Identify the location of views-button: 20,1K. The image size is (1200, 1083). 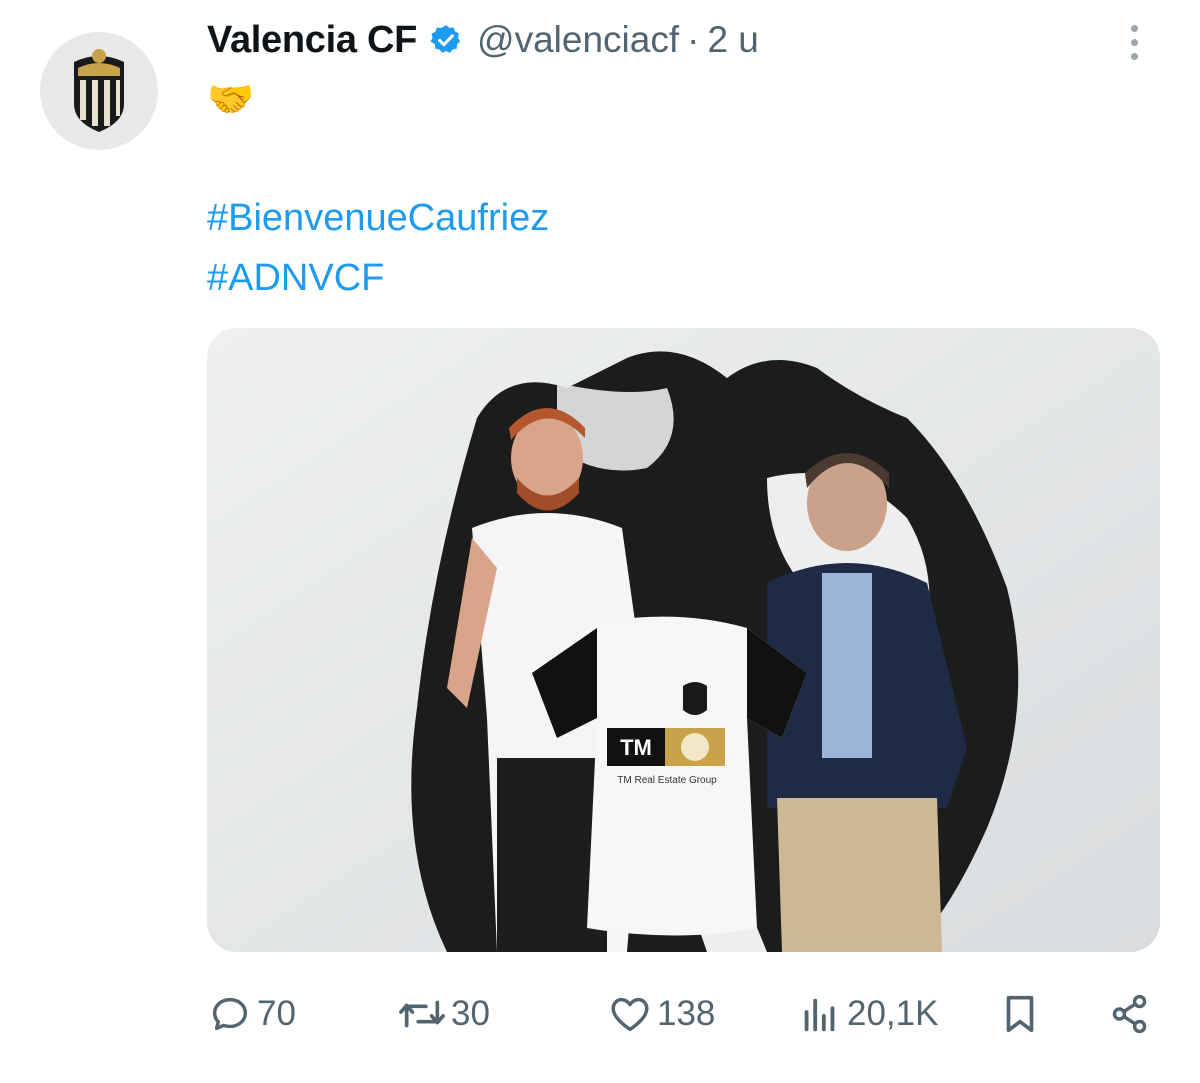
(867, 1014).